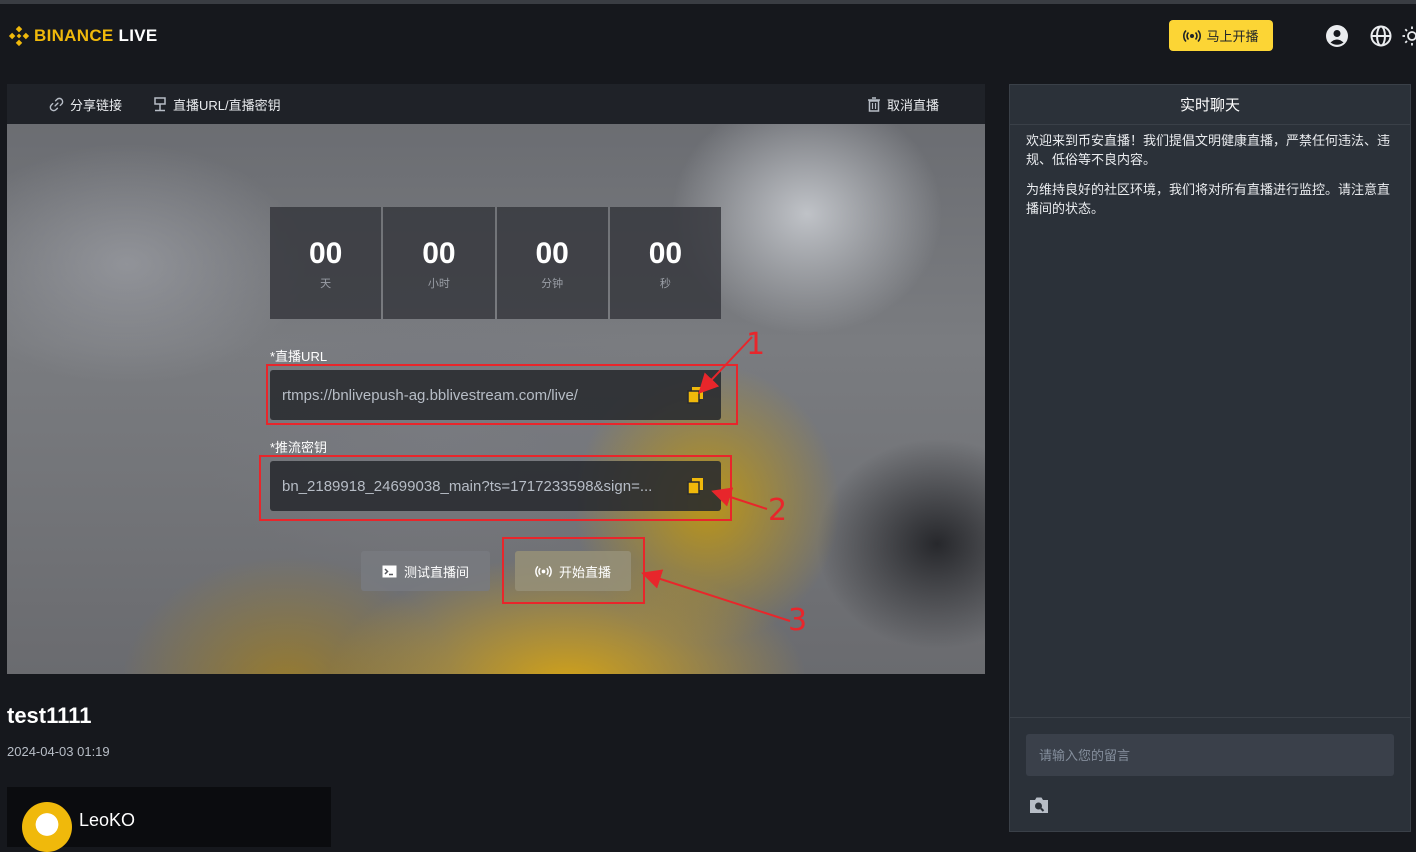 The height and width of the screenshot is (852, 1416). I want to click on chat-title: 实时聊天, so click(1210, 105).